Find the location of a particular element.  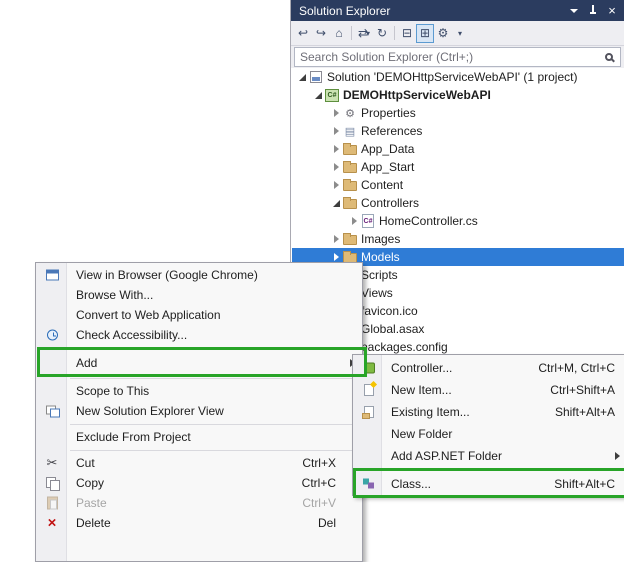

menu-item-view-in-browser: View in Browser (Google Chrome) is located at coordinates (199, 275).